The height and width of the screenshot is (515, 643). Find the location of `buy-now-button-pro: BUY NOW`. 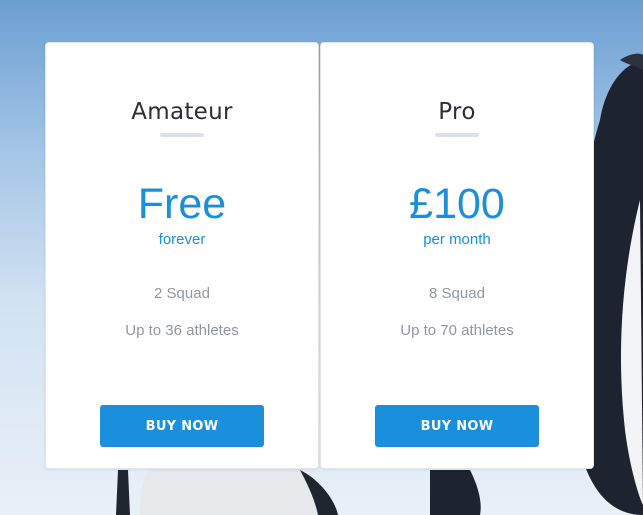

buy-now-button-pro: BUY NOW is located at coordinates (457, 426).